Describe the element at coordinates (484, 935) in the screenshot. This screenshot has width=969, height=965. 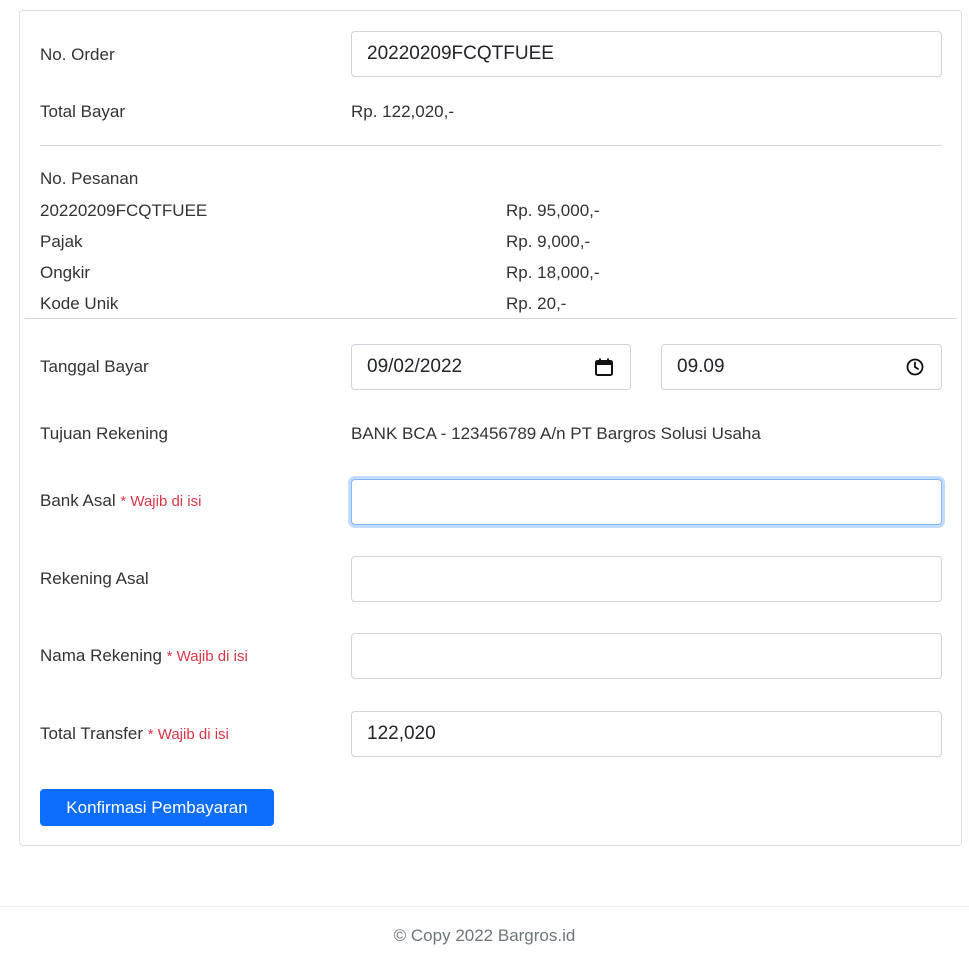
I see `footer-copyright: © Copy 2022 Bargros.id` at that location.